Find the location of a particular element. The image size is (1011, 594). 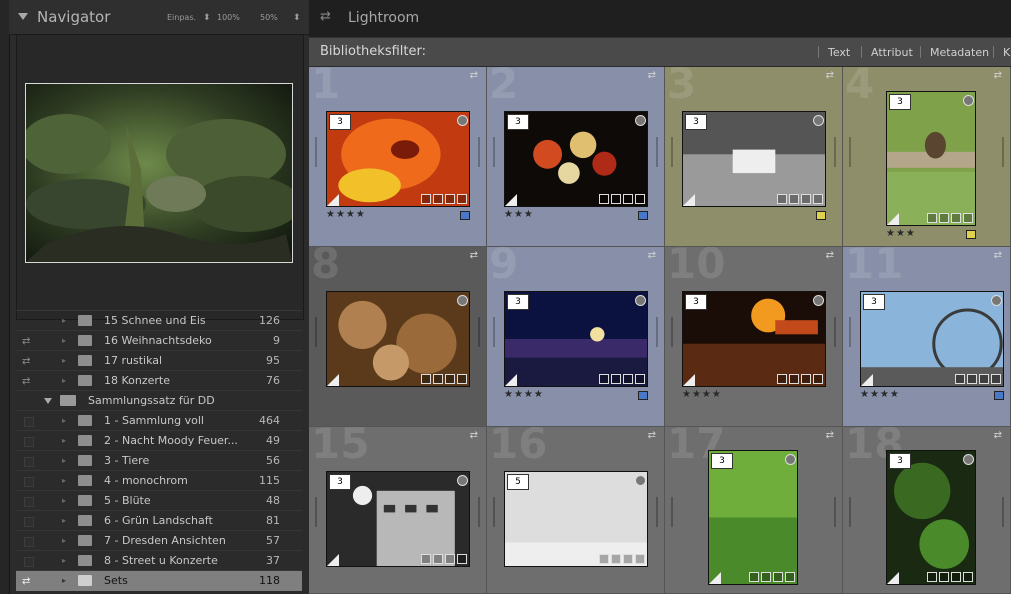

expand-triangle-icon is located at coordinates (48, 401).